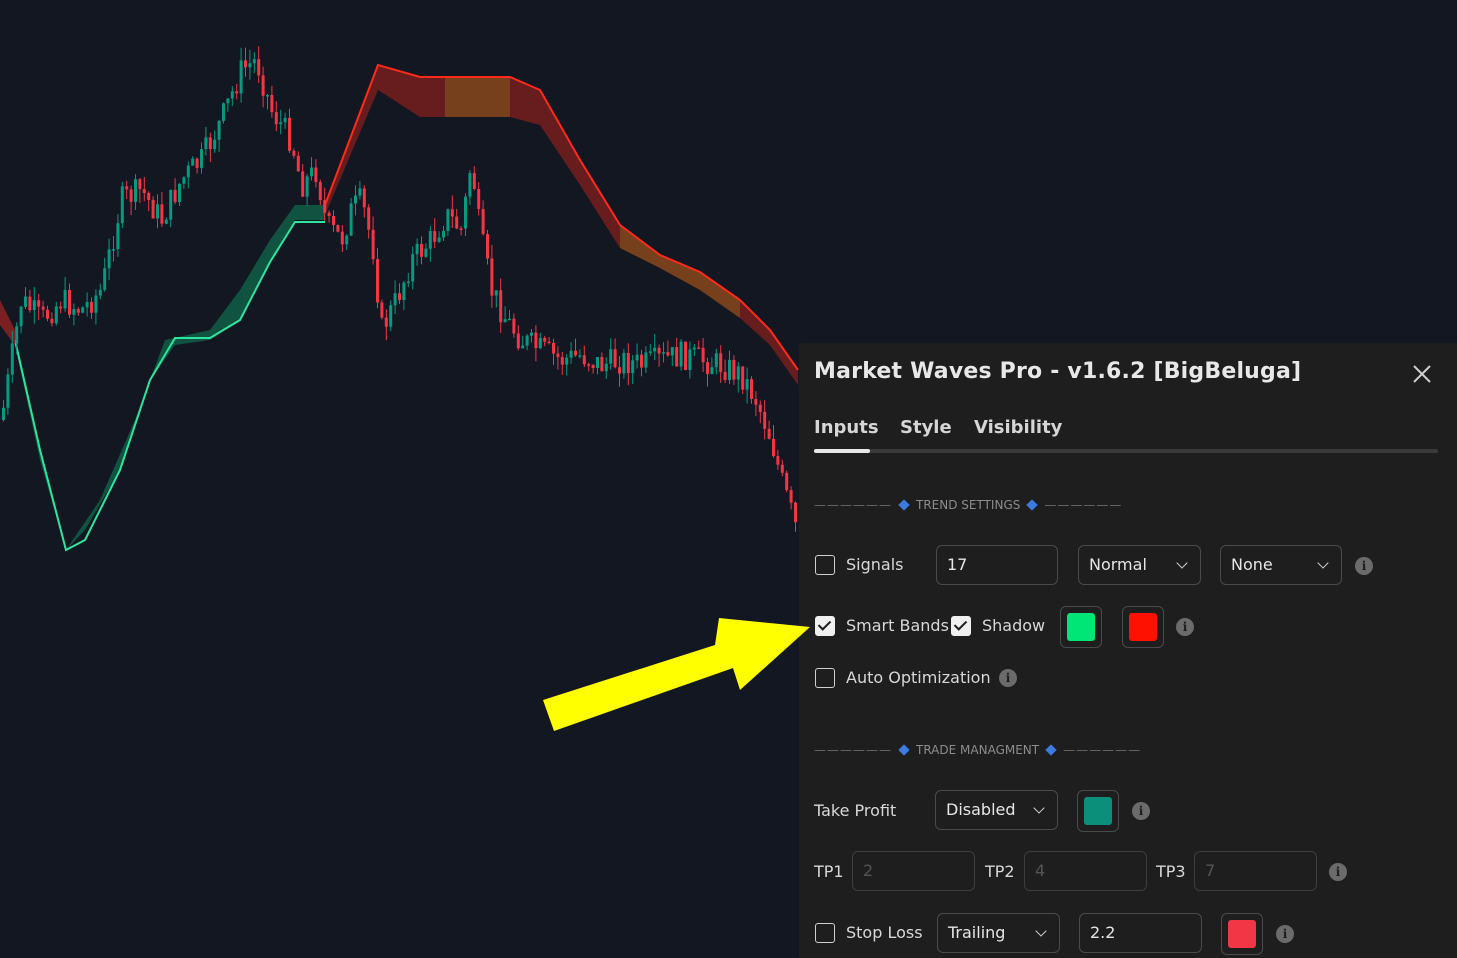 The height and width of the screenshot is (958, 1457). Describe the element at coordinates (926, 427) in the screenshot. I see `tab-style: Style` at that location.